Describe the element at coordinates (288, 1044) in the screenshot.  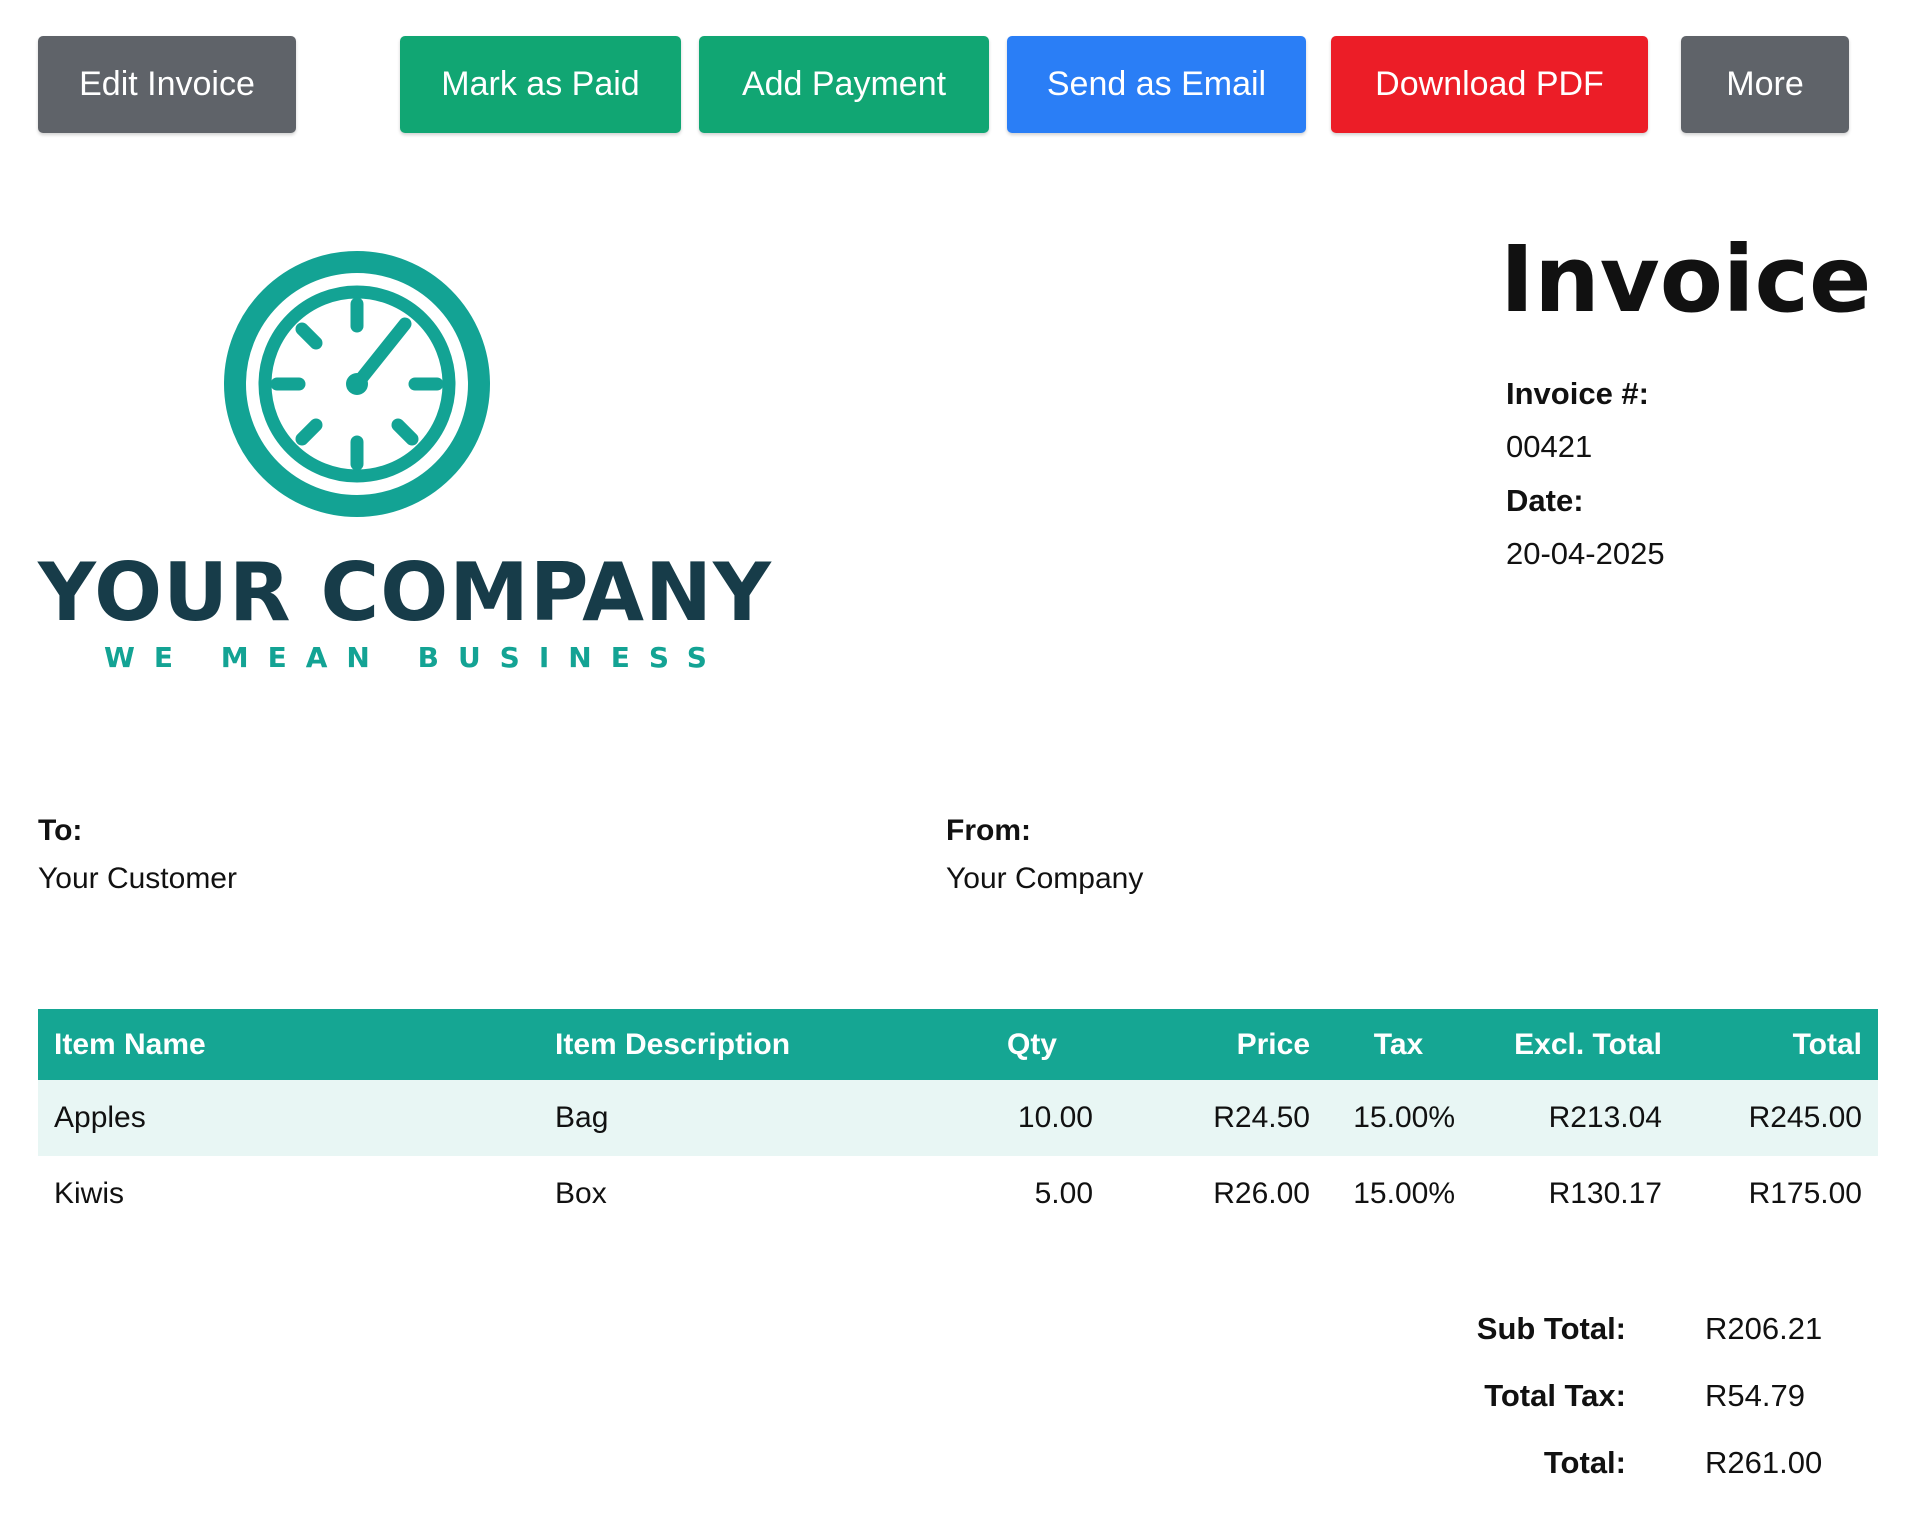
I see `column-header-item-name: Item Name` at that location.